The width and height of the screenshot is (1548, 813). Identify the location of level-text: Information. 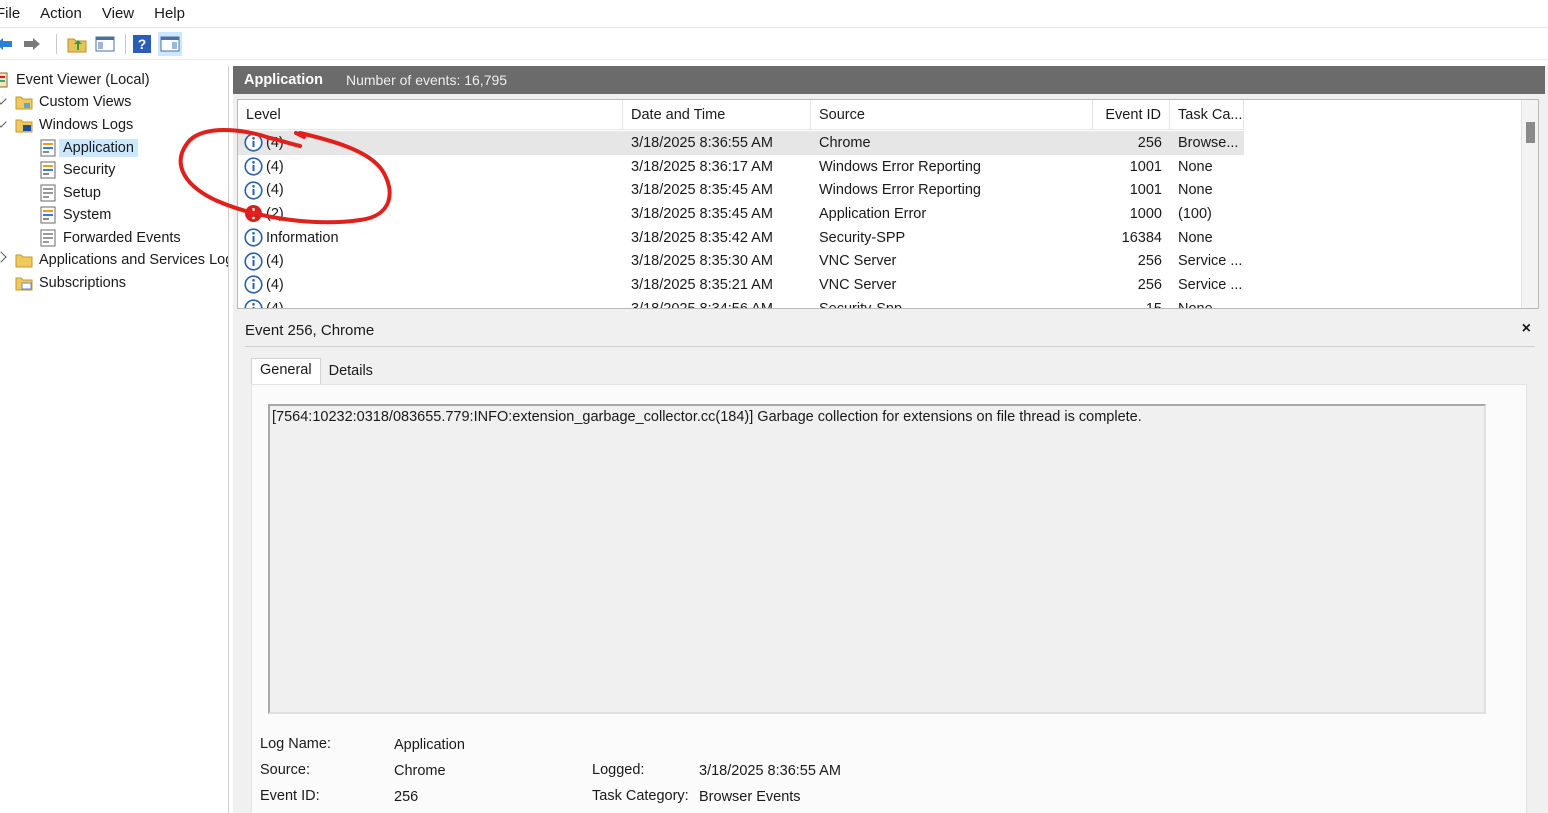
(302, 237).